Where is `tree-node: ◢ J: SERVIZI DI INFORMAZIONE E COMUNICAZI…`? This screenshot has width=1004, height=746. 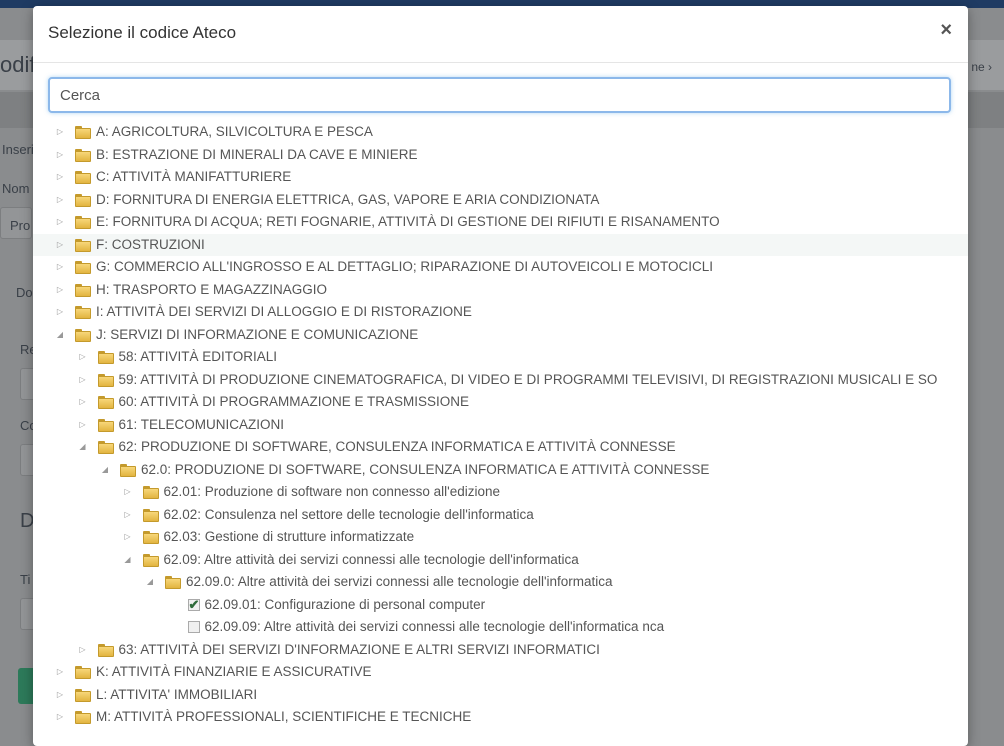
tree-node: ◢ J: SERVIZI DI INFORMAZIONE E COMUNICAZI… is located at coordinates (500, 335).